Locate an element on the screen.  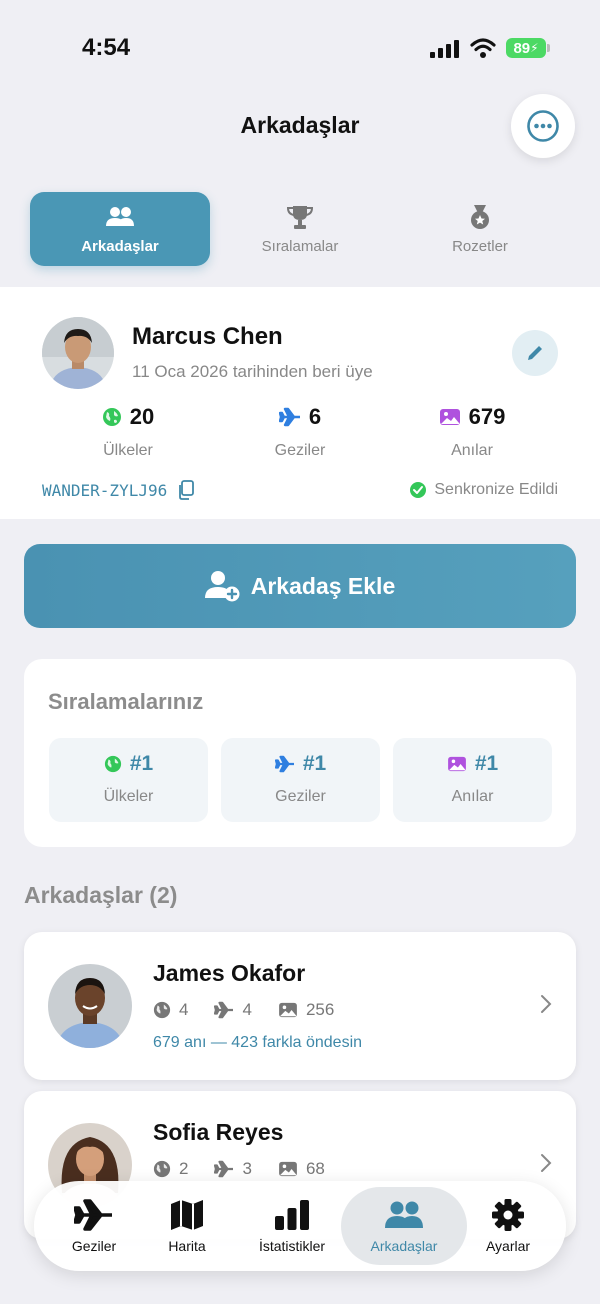
rank-memories-label: Anılar is located at coordinates (472, 796).